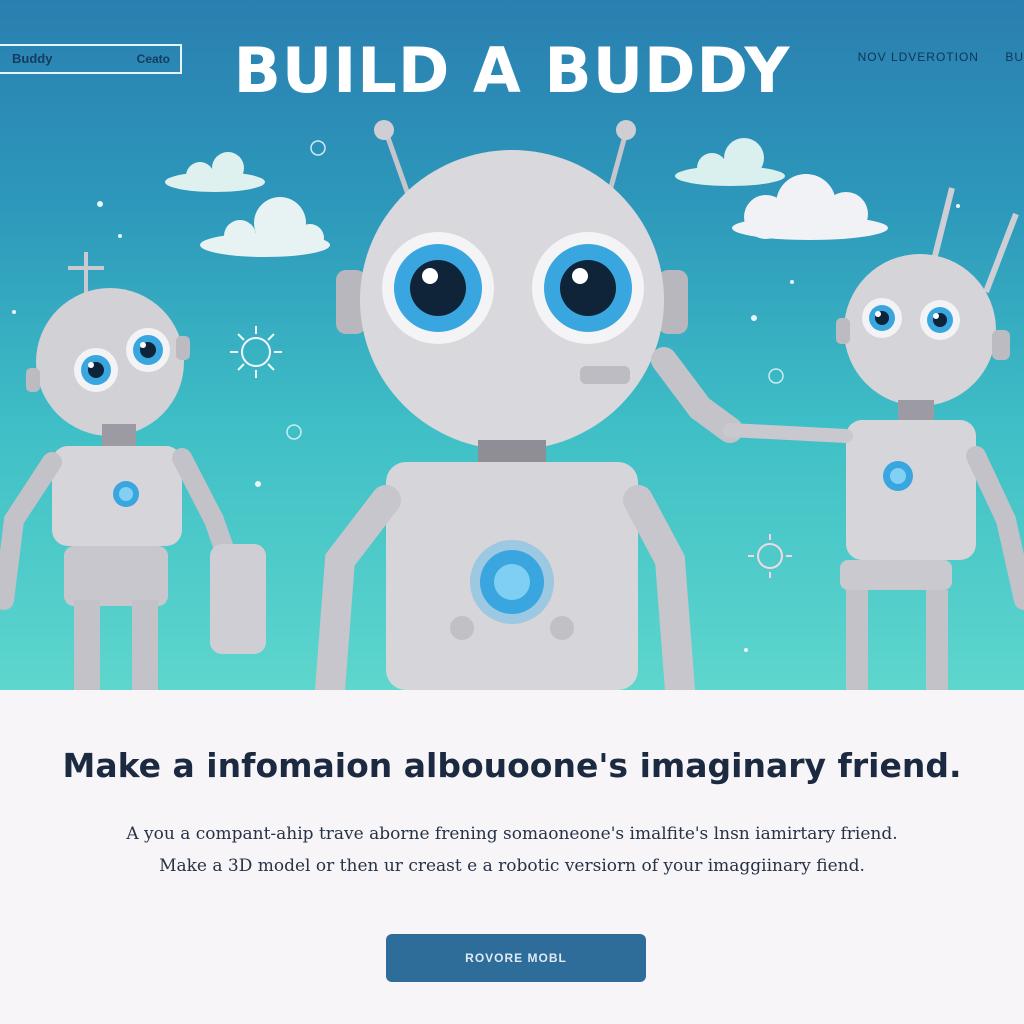 Image resolution: width=1024 pixels, height=1024 pixels. Describe the element at coordinates (516, 958) in the screenshot. I see `cta-button: ROVORE MOBL` at that location.